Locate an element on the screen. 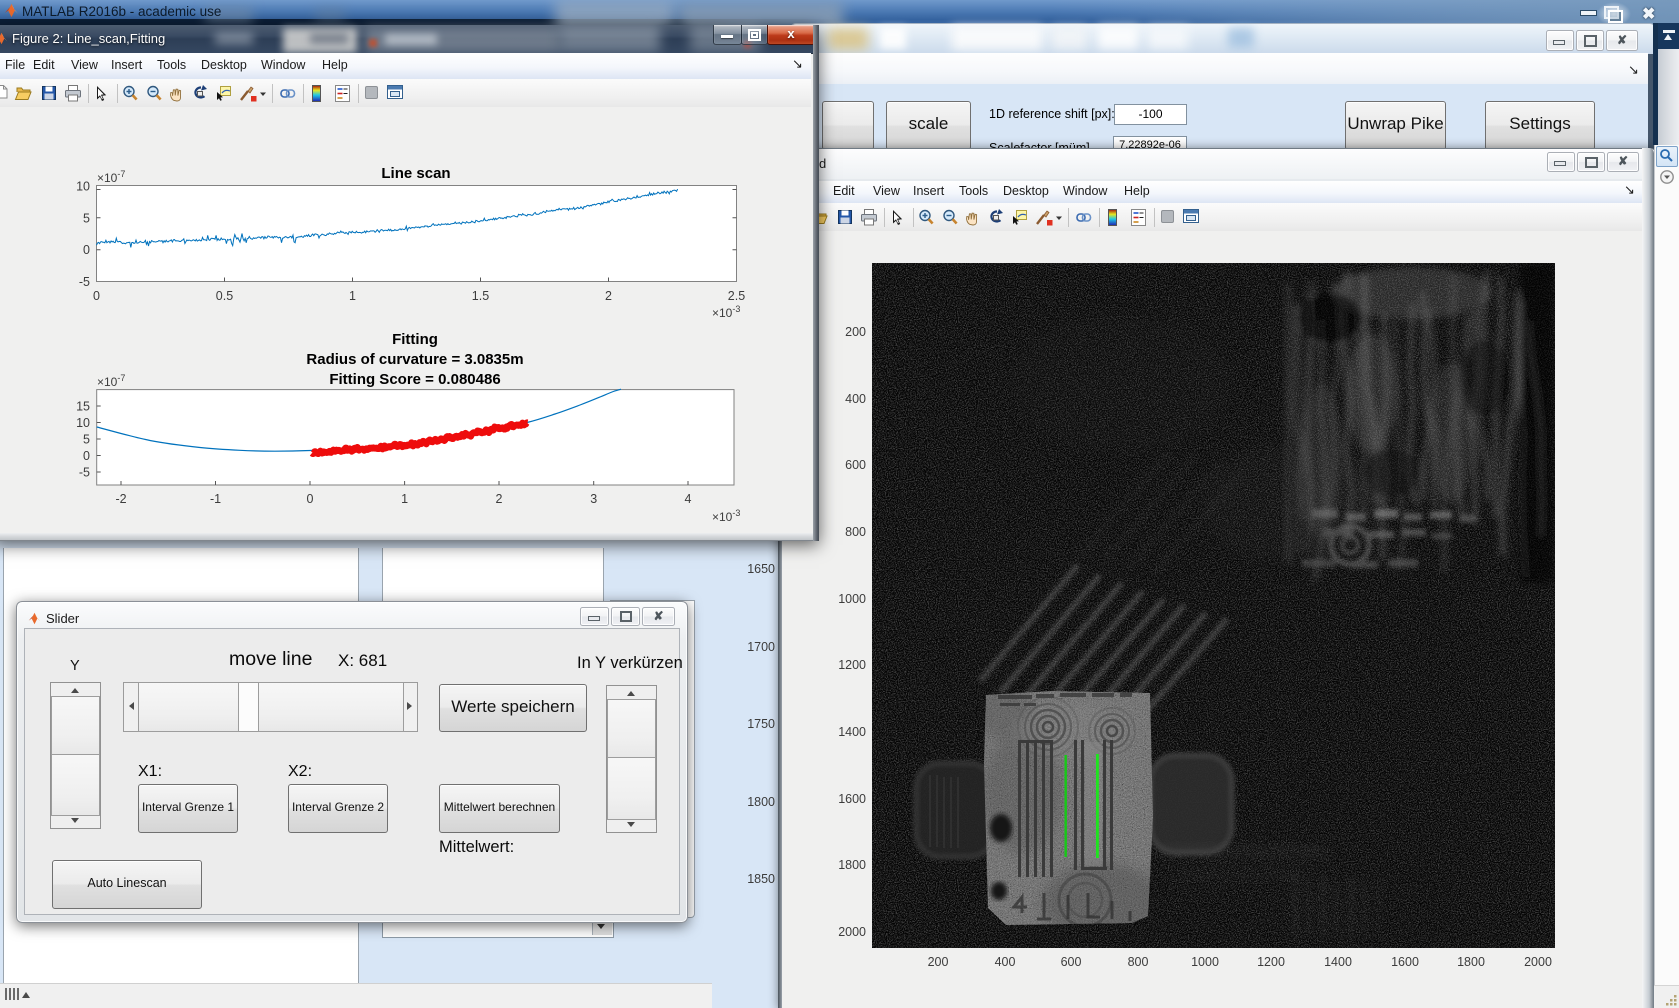 The width and height of the screenshot is (1679, 1008). svg-text: -2 is located at coordinates (120, 499).